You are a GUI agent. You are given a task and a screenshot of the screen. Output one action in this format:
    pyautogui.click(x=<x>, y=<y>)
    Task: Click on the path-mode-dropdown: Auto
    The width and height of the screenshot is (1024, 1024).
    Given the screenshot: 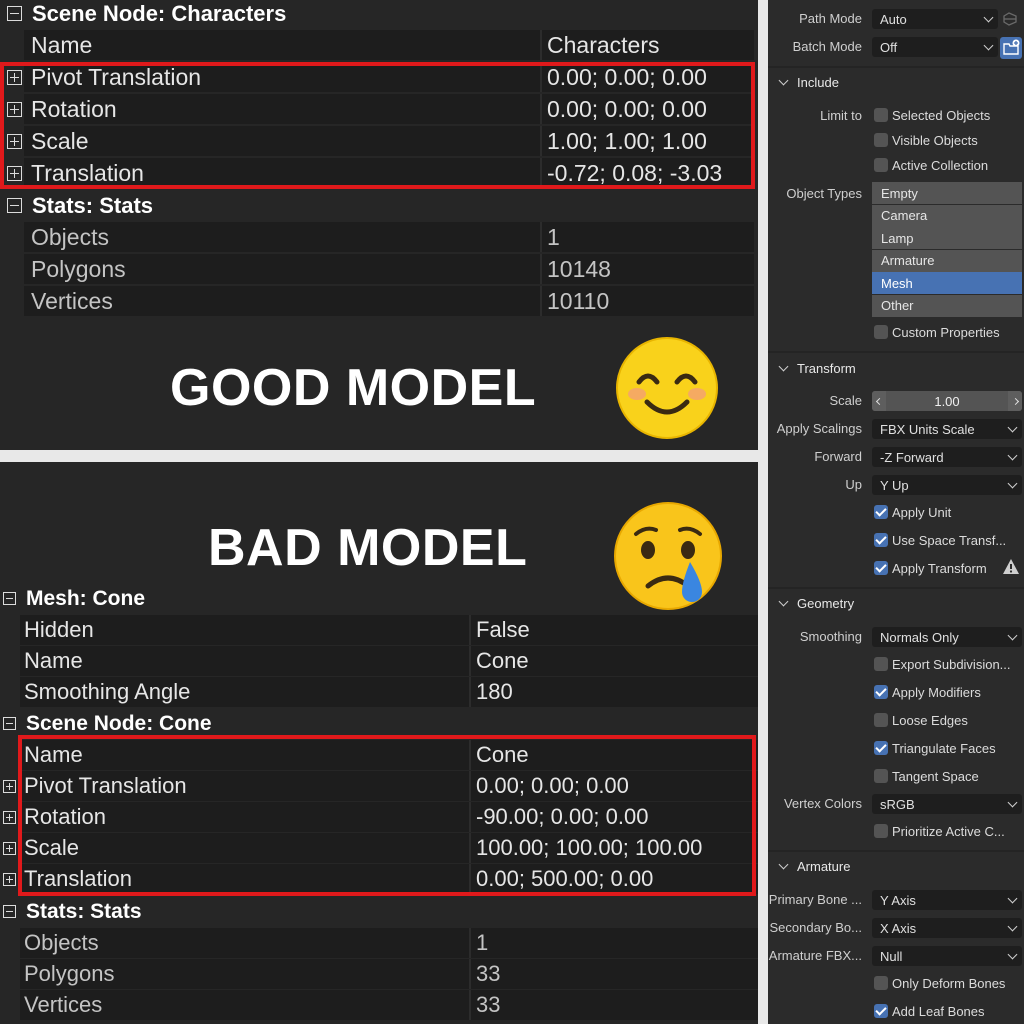 What is the action you would take?
    pyautogui.click(x=935, y=19)
    